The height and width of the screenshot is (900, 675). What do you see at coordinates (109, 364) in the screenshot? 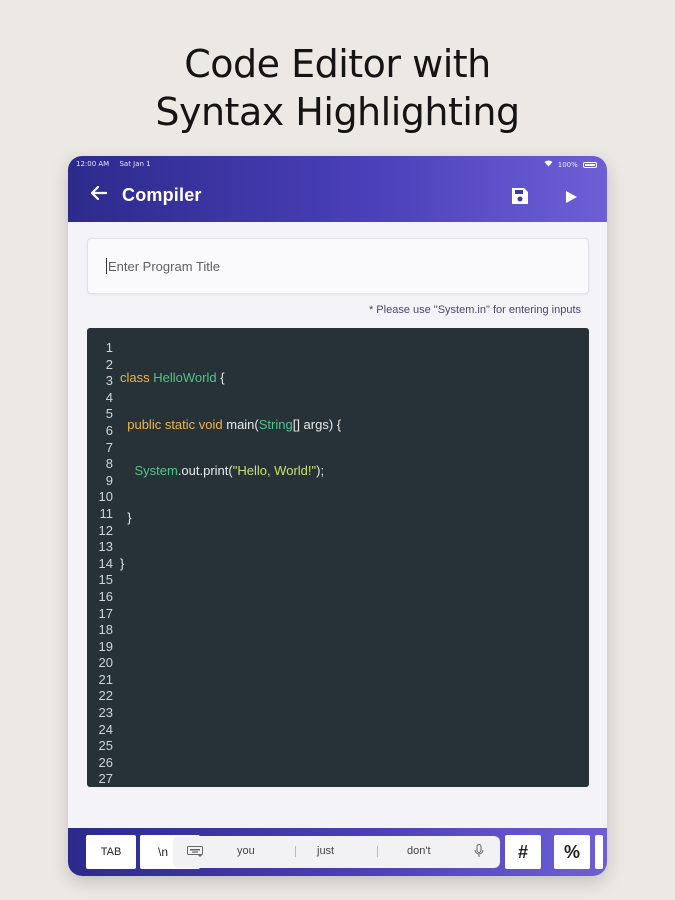
I see `line-number: 2` at bounding box center [109, 364].